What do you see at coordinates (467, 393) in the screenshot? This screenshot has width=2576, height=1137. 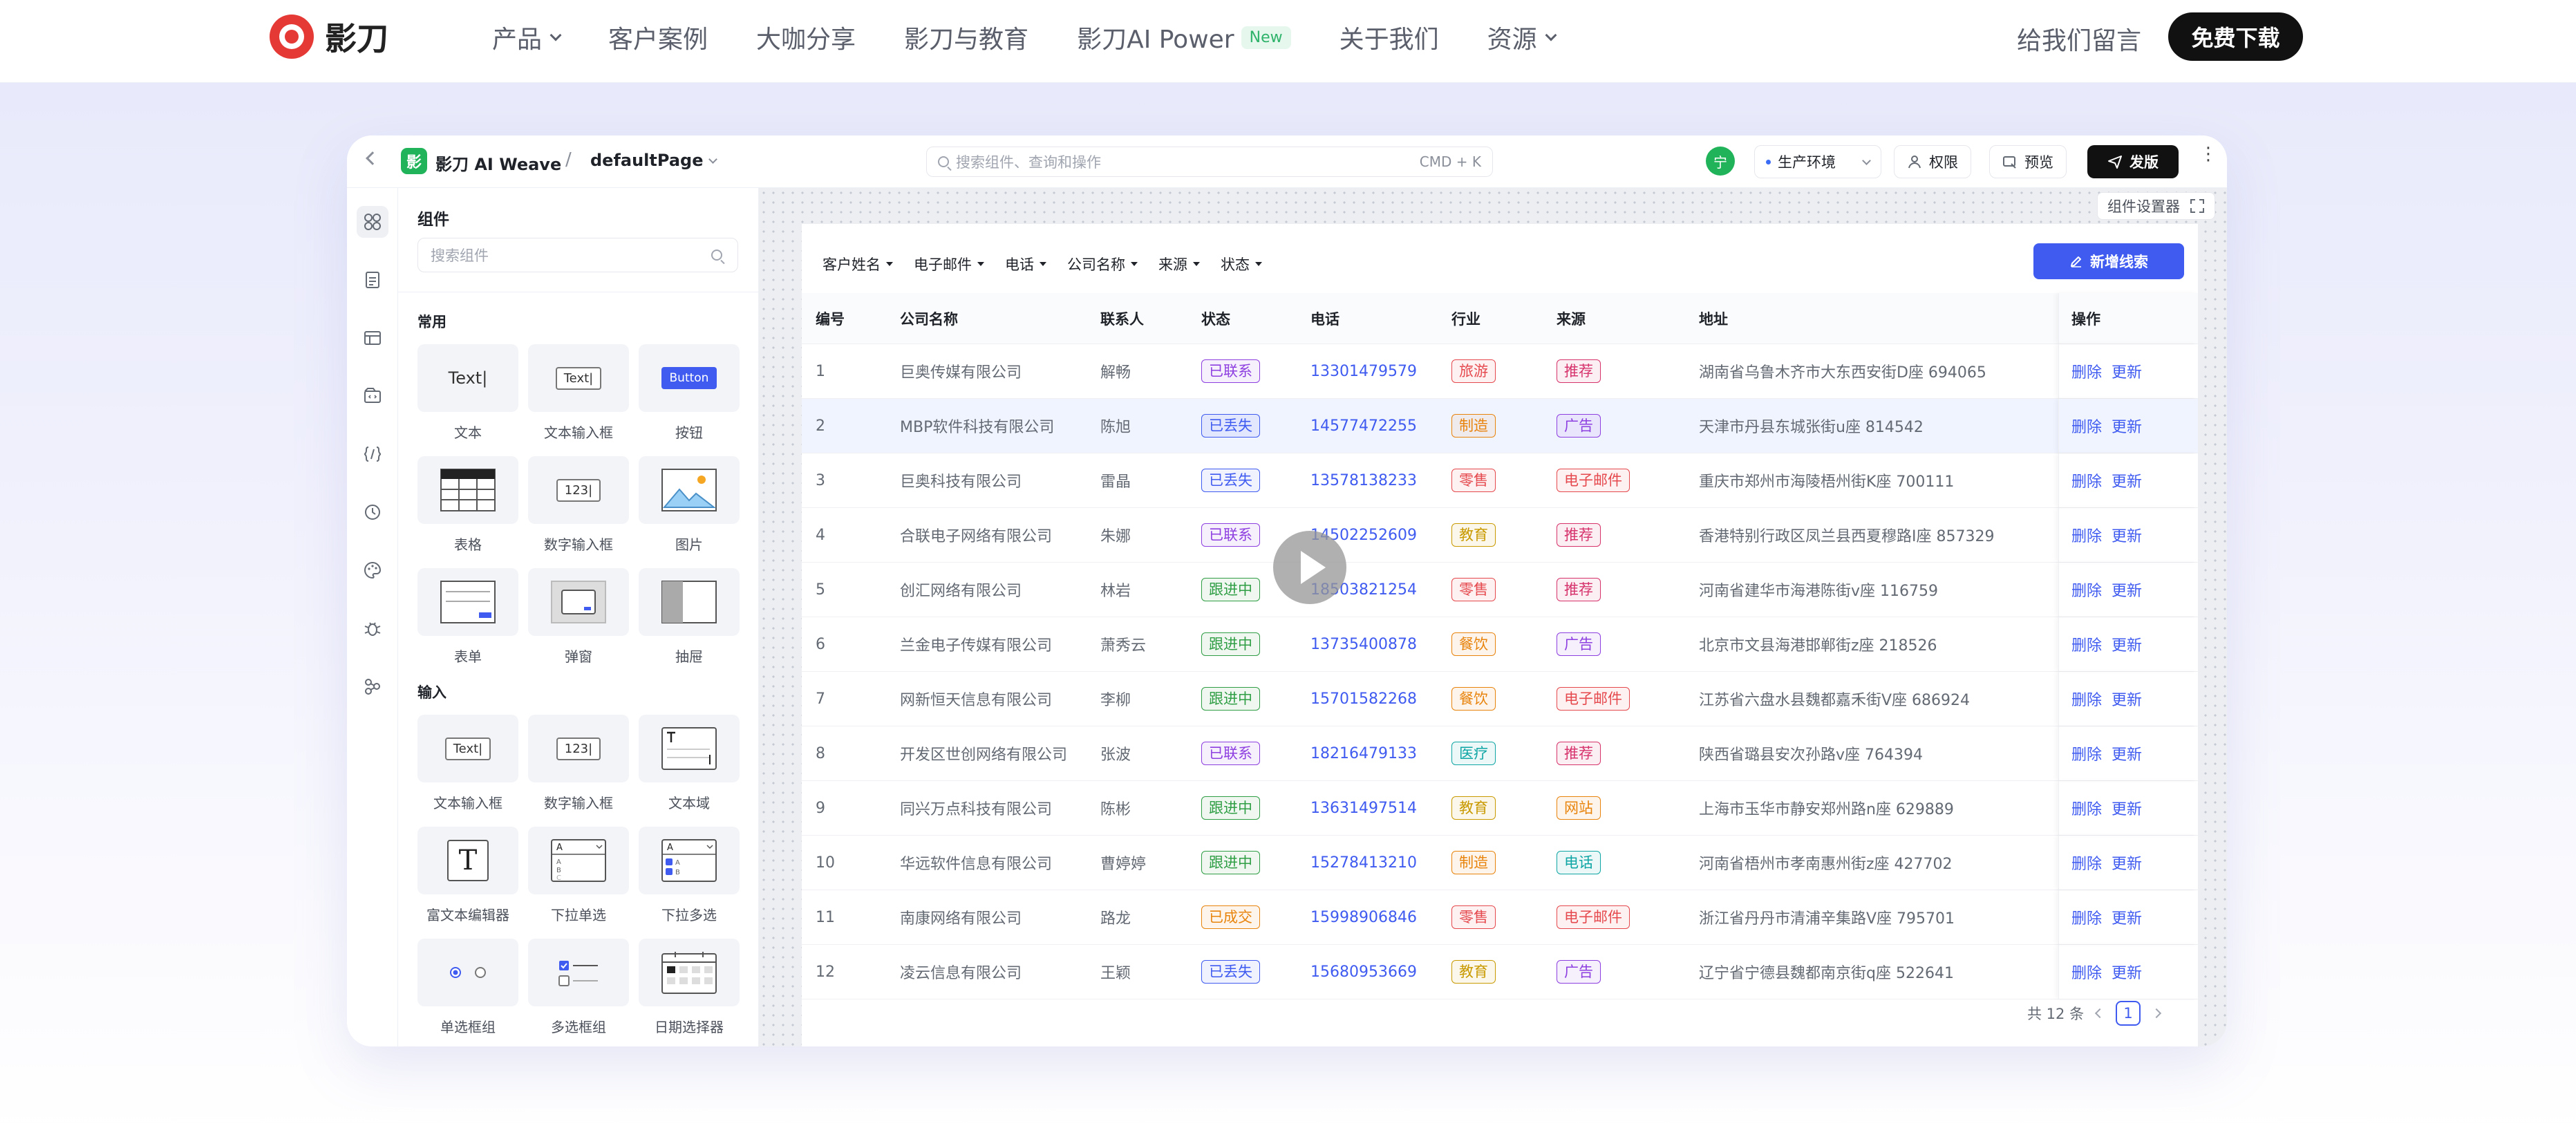 I see `component-text: Text| 文本` at bounding box center [467, 393].